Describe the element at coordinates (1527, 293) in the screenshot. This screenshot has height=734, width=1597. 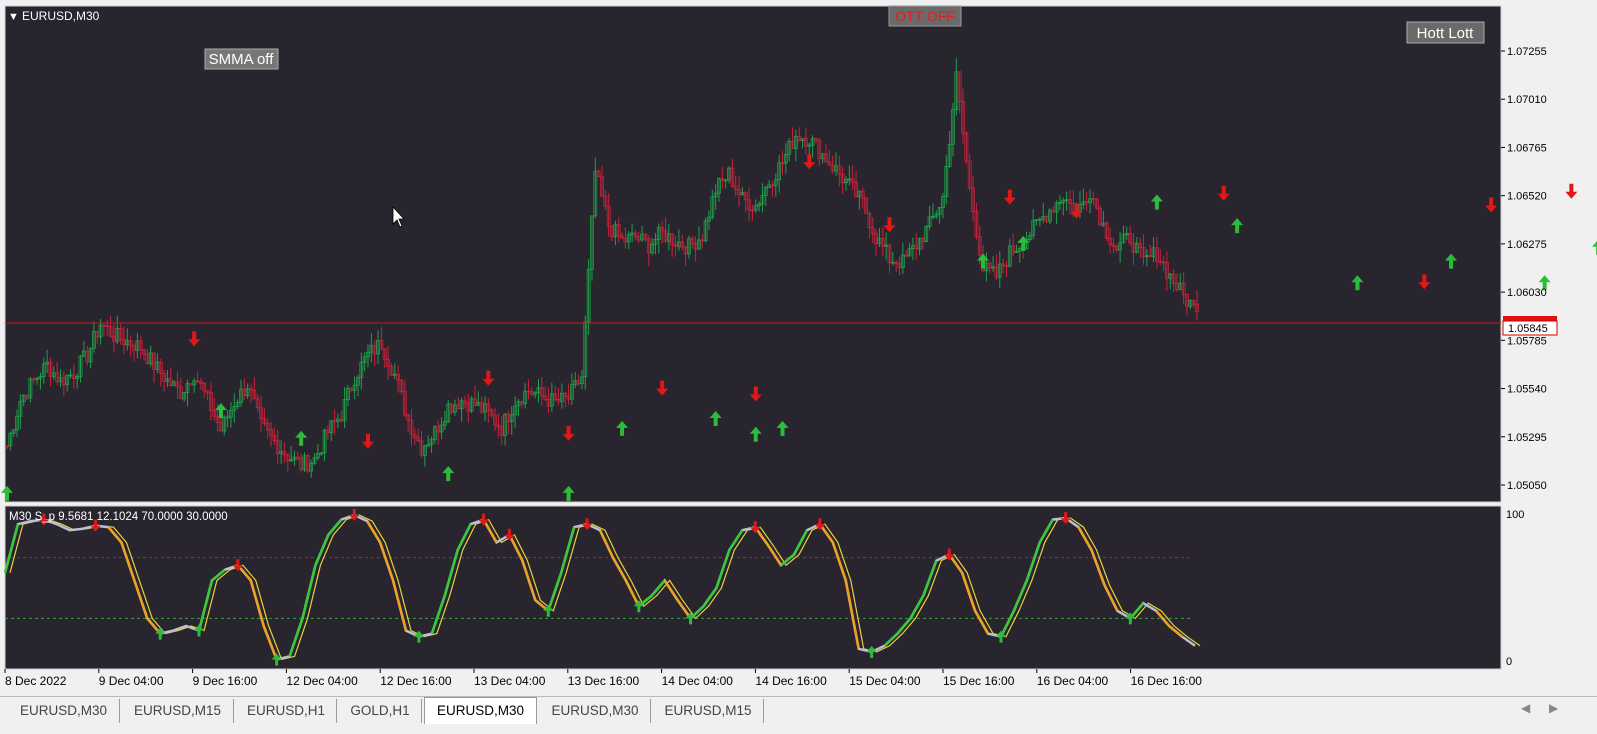
I see `price-axis-label: 1.06030` at that location.